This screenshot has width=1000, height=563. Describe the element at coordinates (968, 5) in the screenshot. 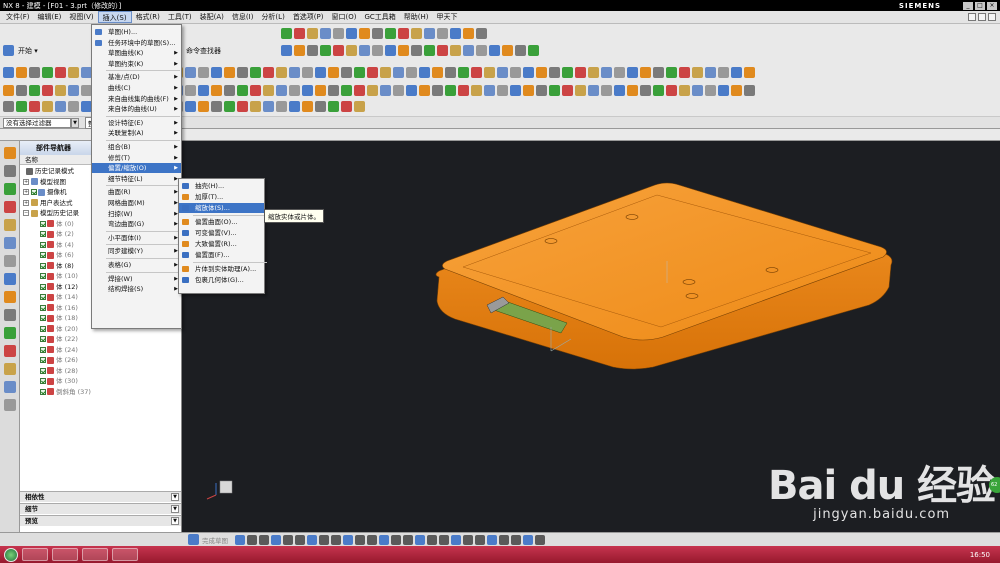

I see `minimize-button: _` at that location.